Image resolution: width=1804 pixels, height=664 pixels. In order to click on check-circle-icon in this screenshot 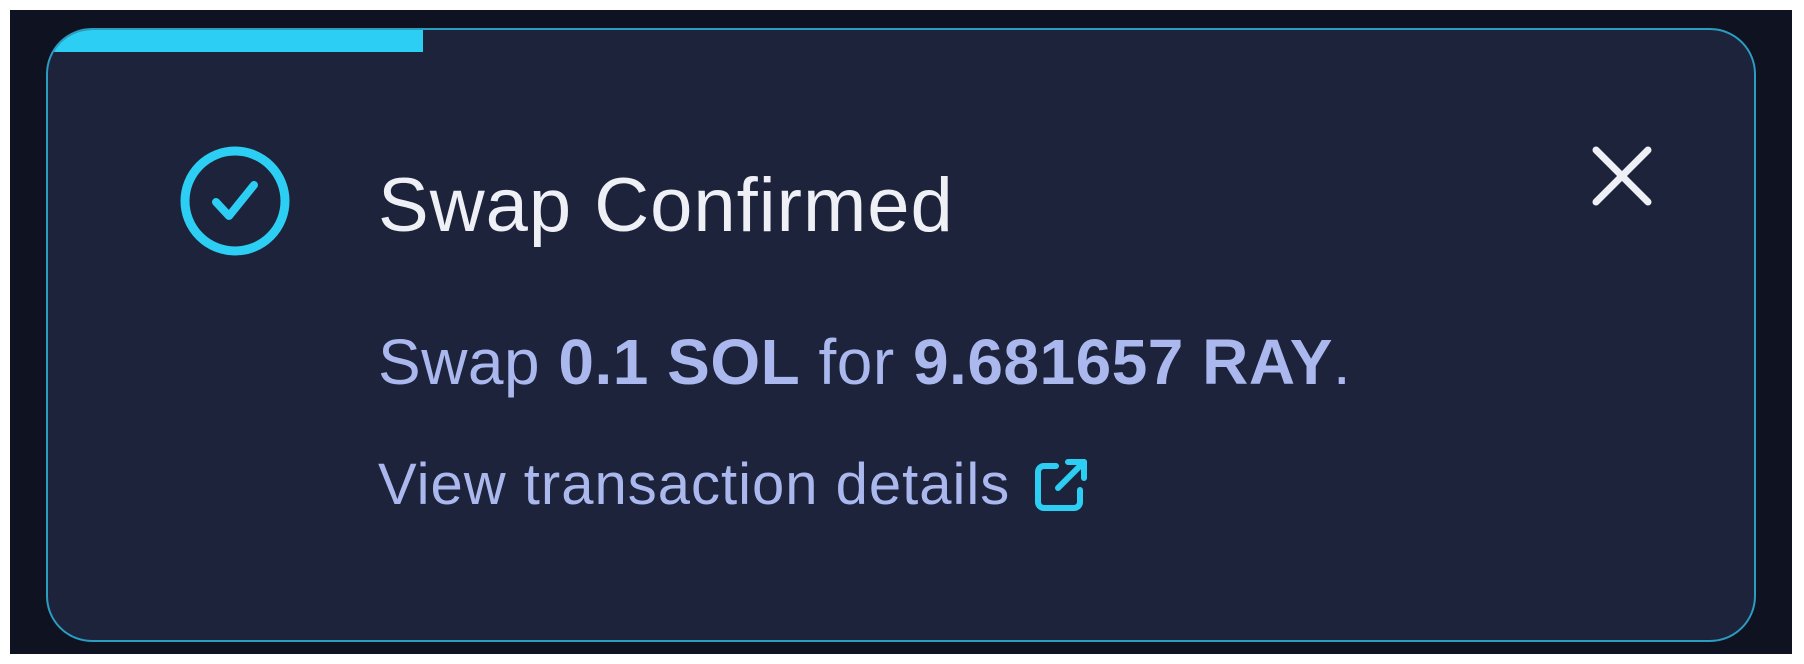, I will do `click(235, 201)`.